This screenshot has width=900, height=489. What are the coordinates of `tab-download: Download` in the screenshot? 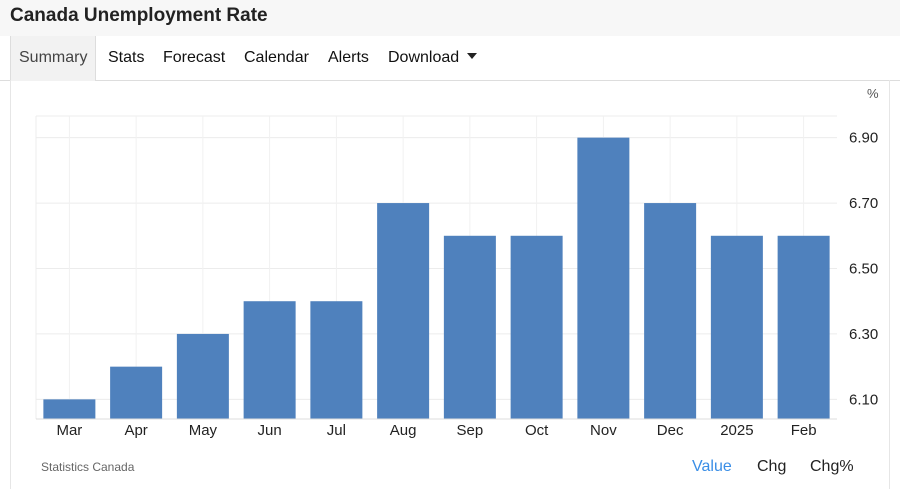 It's located at (433, 58).